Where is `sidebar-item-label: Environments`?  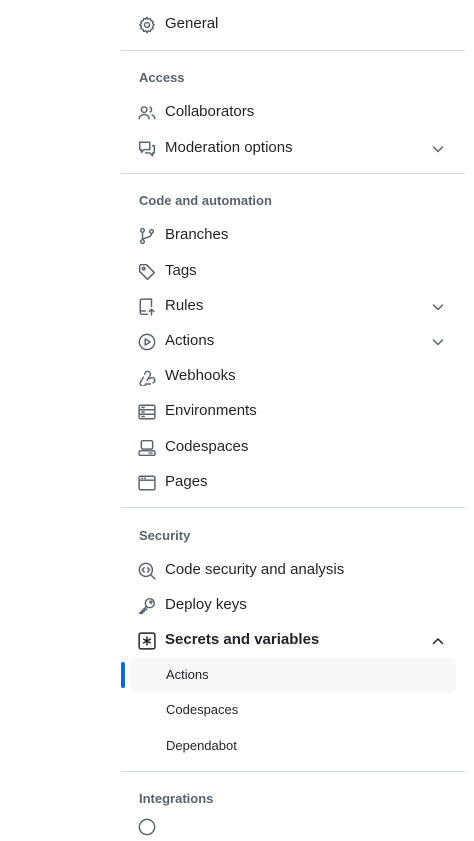
sidebar-item-label: Environments is located at coordinates (211, 410).